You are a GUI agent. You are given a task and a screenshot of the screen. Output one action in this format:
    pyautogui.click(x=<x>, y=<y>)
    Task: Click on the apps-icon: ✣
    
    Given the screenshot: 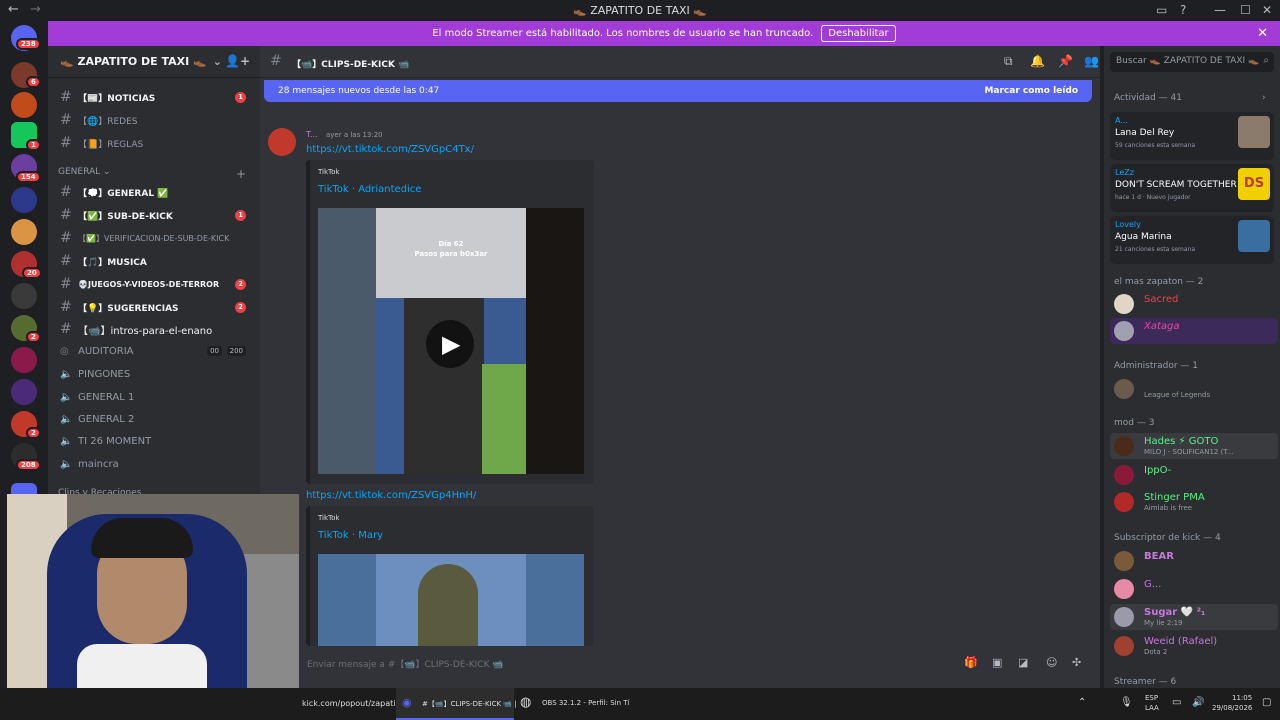 What is the action you would take?
    pyautogui.click(x=1076, y=662)
    